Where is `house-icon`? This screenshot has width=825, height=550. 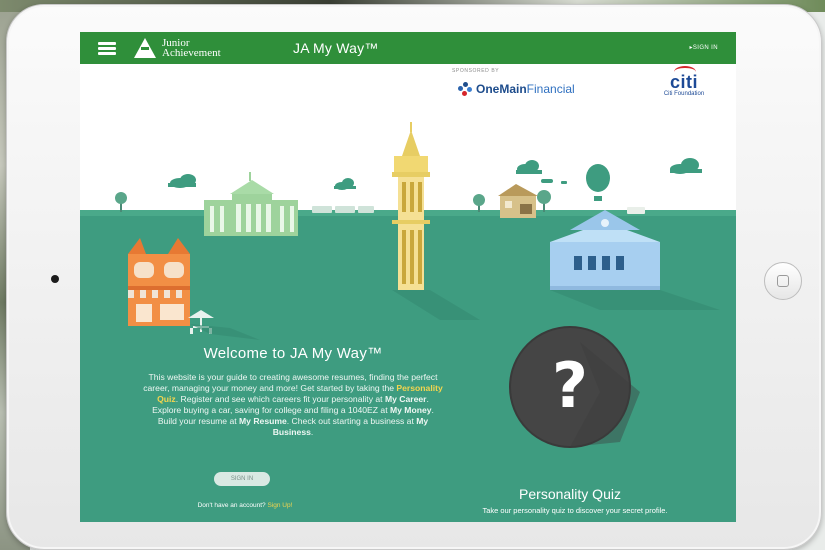 house-icon is located at coordinates (518, 201).